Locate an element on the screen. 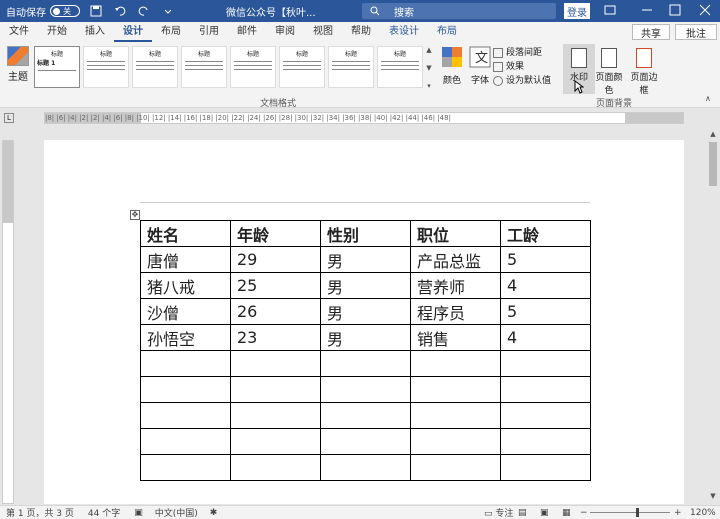  page-borders-button: 页面边框 is located at coordinates (644, 70).